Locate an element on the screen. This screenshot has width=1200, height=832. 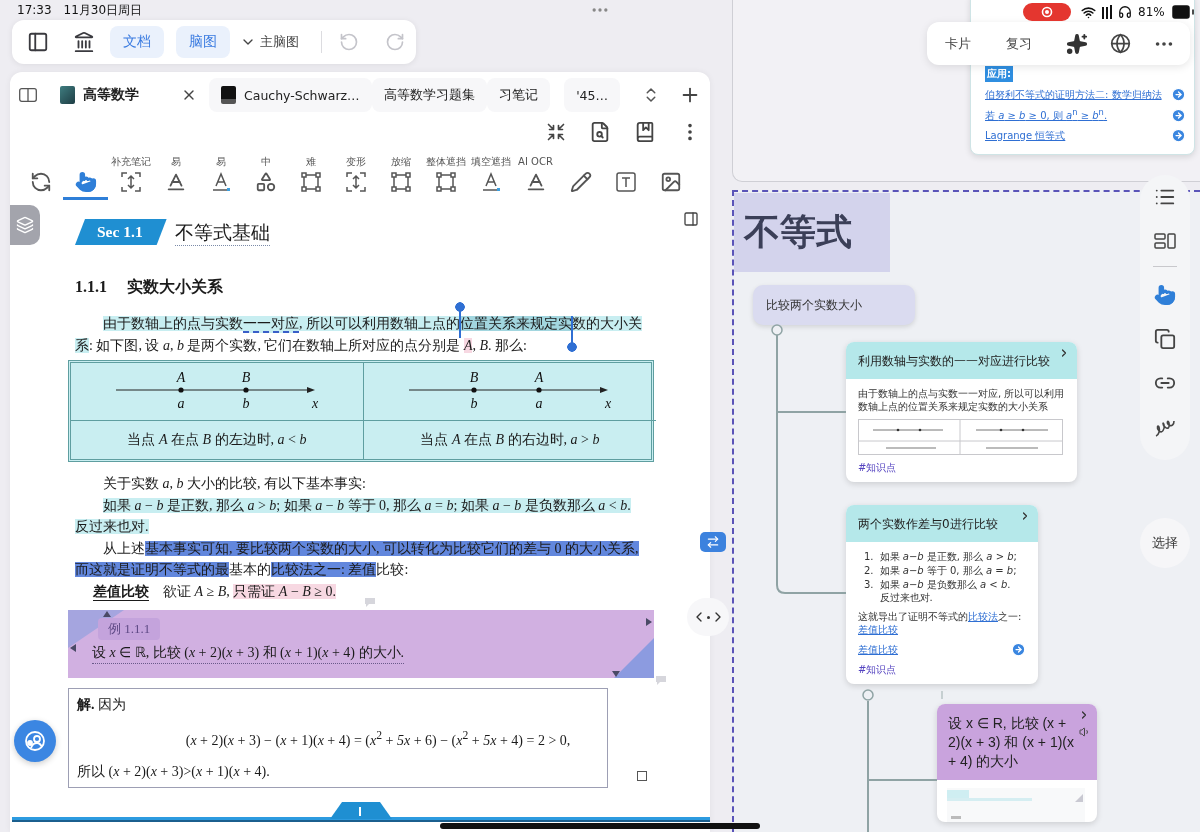
card-link: 差值比较 is located at coordinates (878, 649).